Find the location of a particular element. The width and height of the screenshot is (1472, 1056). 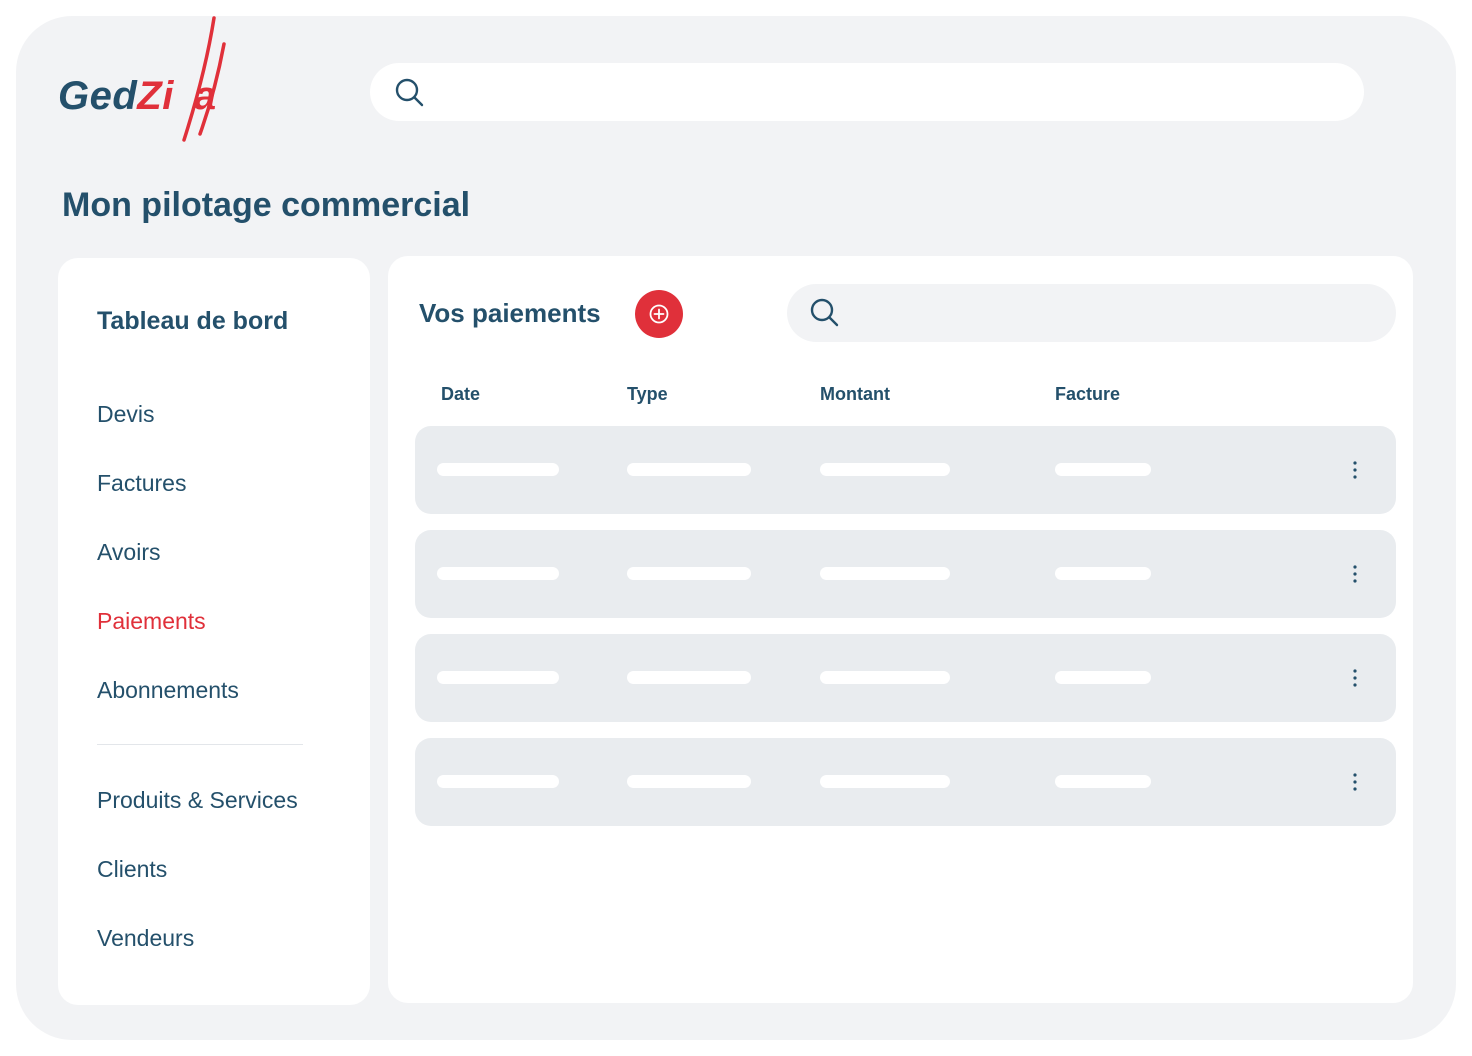

sidebar-item-avoirs: Avoirs is located at coordinates (129, 552).